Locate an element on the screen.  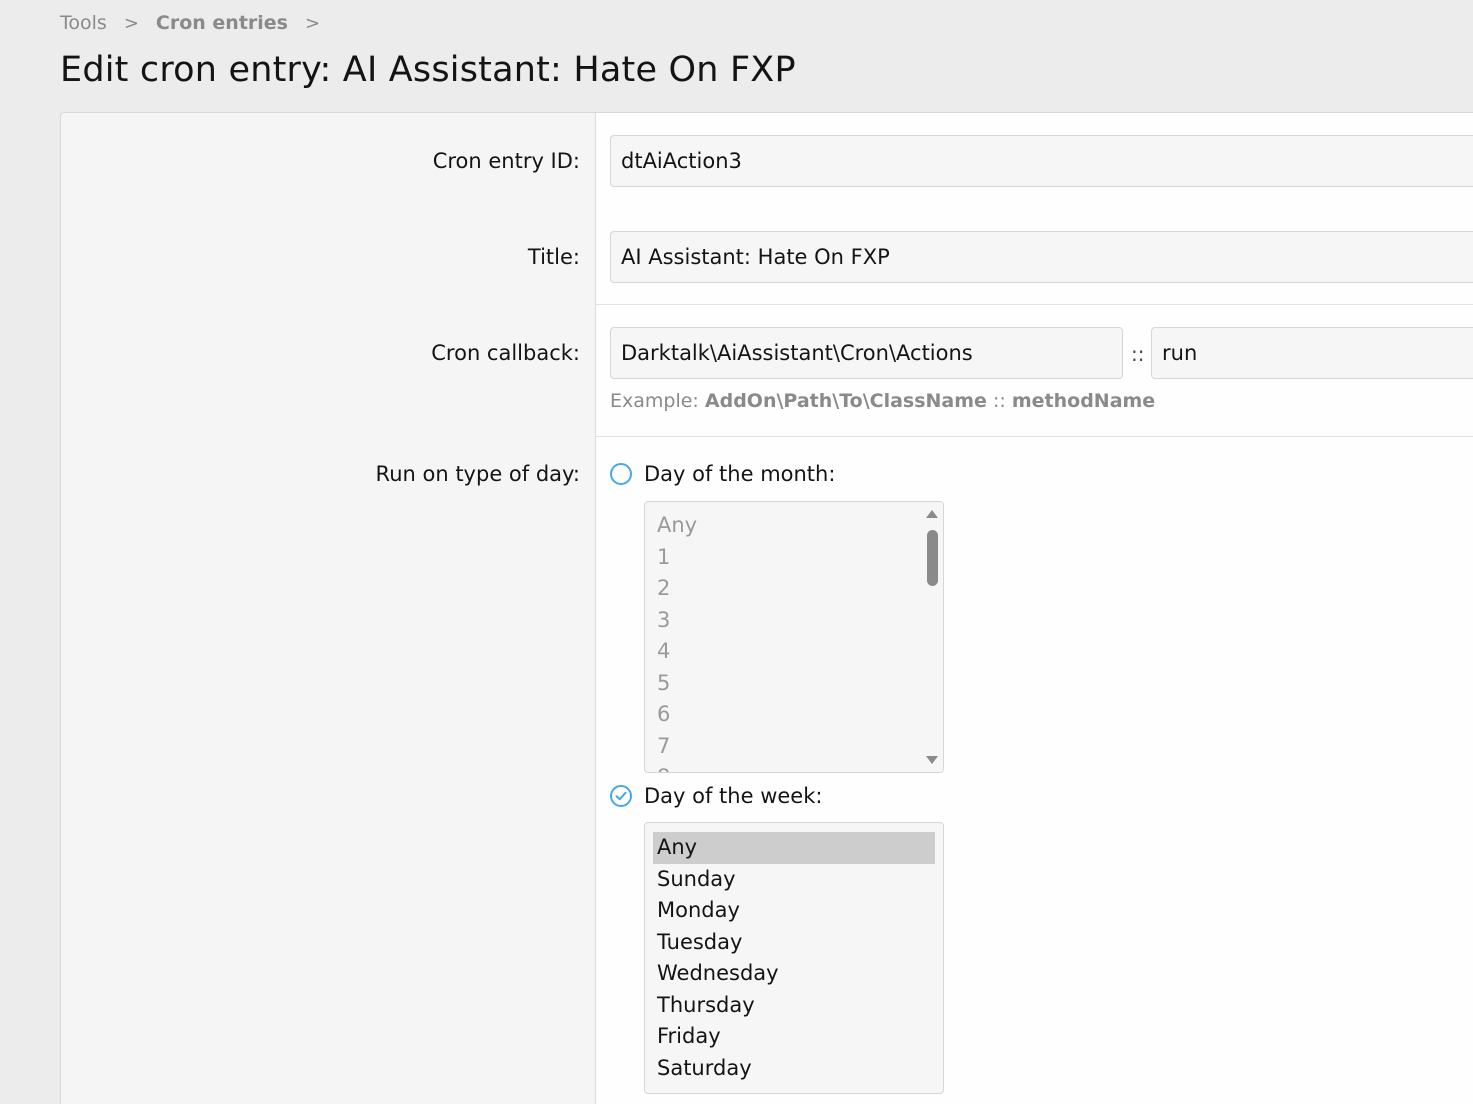
scroll-up-arrow-icon is located at coordinates (932, 514).